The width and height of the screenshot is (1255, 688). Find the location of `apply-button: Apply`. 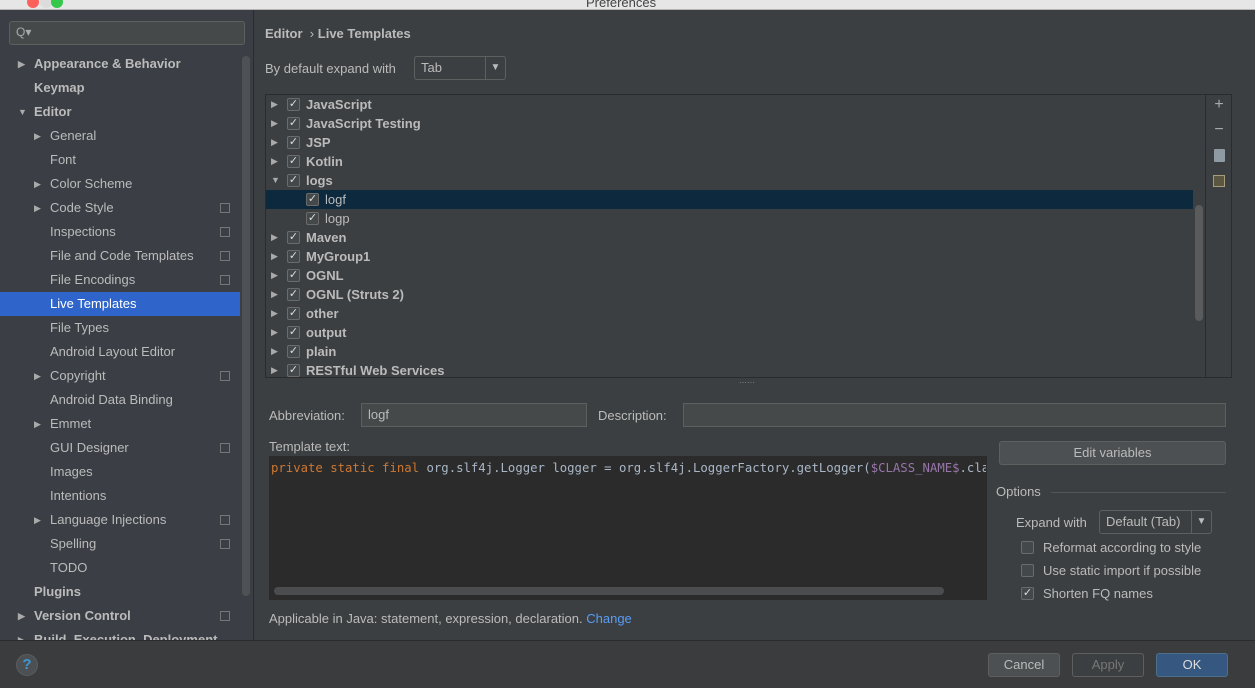

apply-button: Apply is located at coordinates (1108, 665).